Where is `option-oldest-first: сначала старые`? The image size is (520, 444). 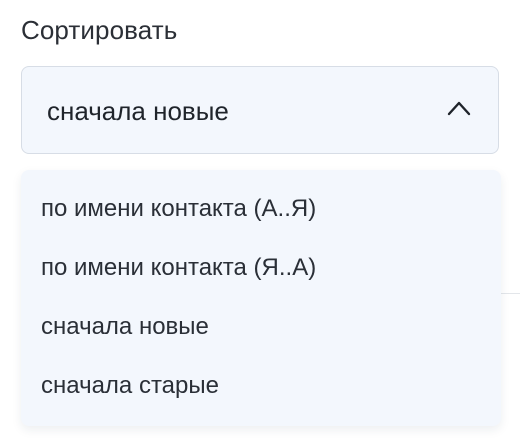
option-oldest-first: сначала старые is located at coordinates (130, 386).